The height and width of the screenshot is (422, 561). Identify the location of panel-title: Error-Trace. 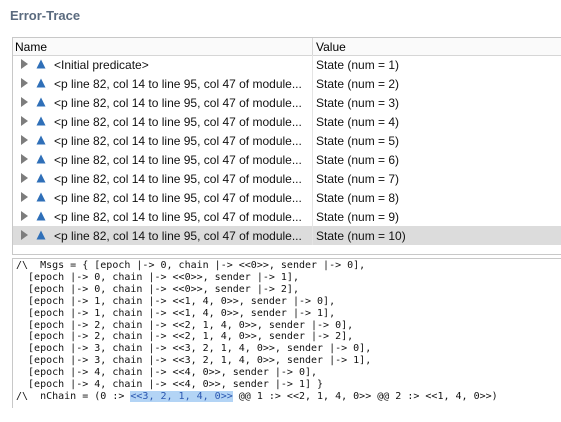
(45, 15).